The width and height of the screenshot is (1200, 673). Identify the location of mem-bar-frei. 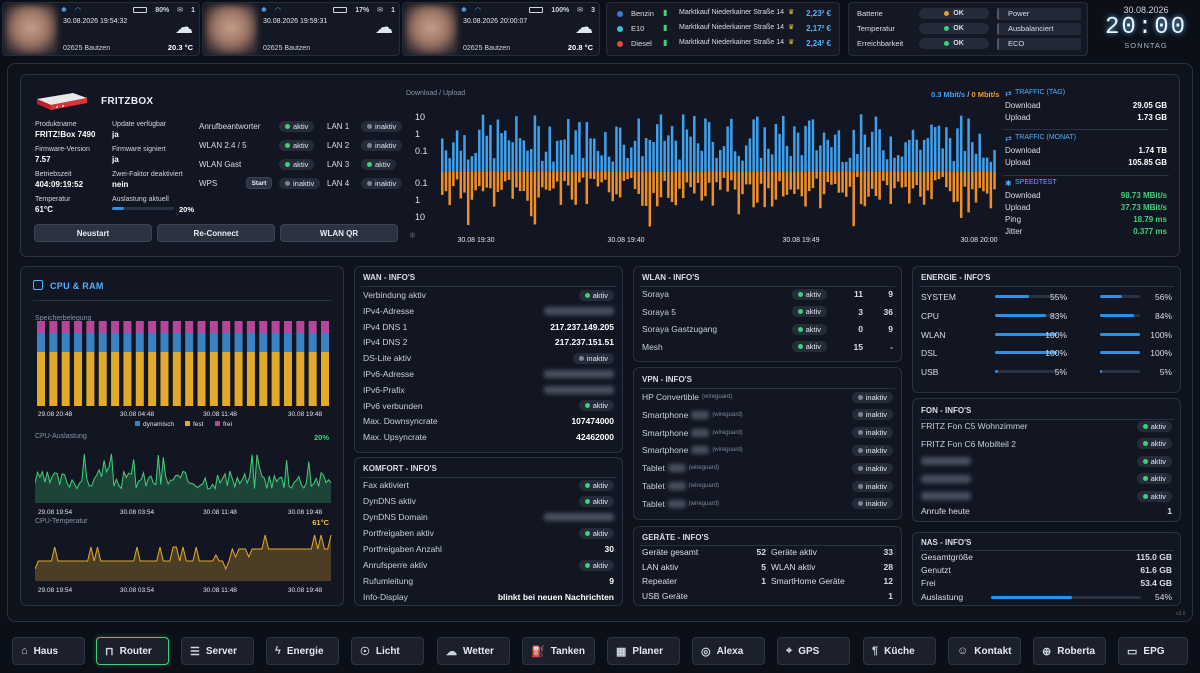
(213, 327).